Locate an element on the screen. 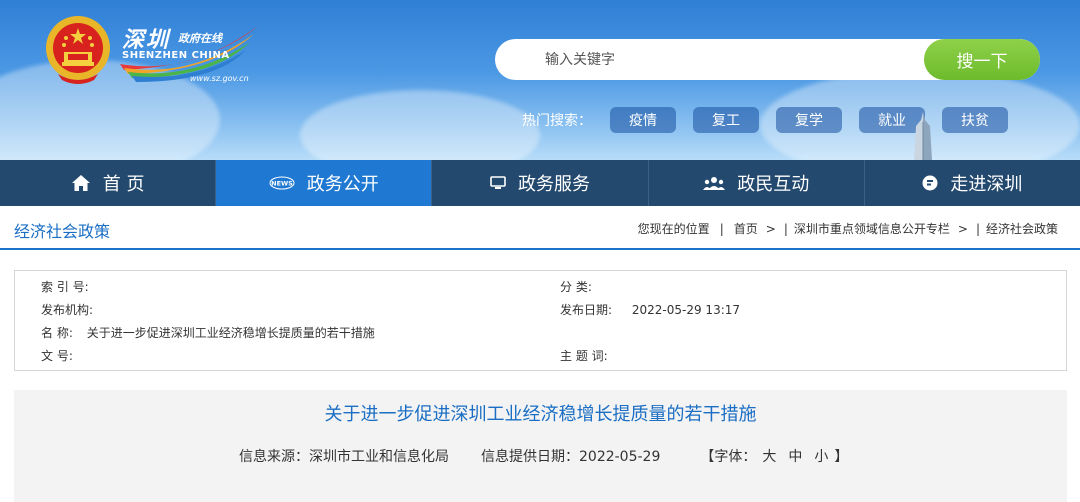 The width and height of the screenshot is (1080, 502). publisher-label: 发布机构: is located at coordinates (67, 310).